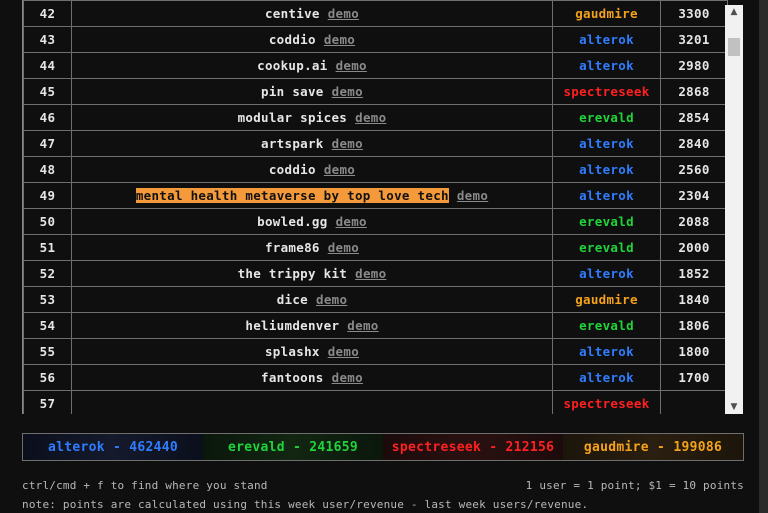  What do you see at coordinates (292, 377) in the screenshot?
I see `project-name: fantoons` at bounding box center [292, 377].